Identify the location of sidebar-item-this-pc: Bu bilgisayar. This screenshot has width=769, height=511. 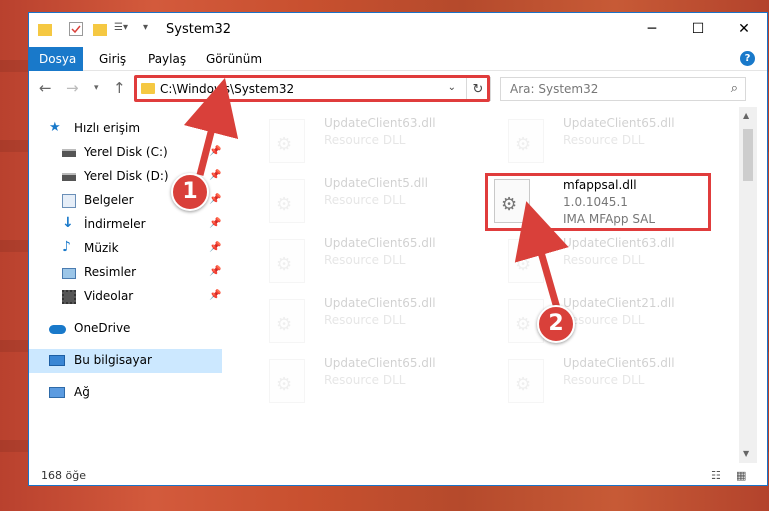
(125, 361).